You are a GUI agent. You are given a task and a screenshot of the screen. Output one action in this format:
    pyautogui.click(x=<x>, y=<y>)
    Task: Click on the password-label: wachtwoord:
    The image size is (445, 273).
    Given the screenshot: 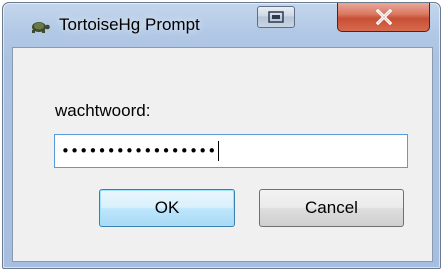 What is the action you would take?
    pyautogui.click(x=103, y=110)
    